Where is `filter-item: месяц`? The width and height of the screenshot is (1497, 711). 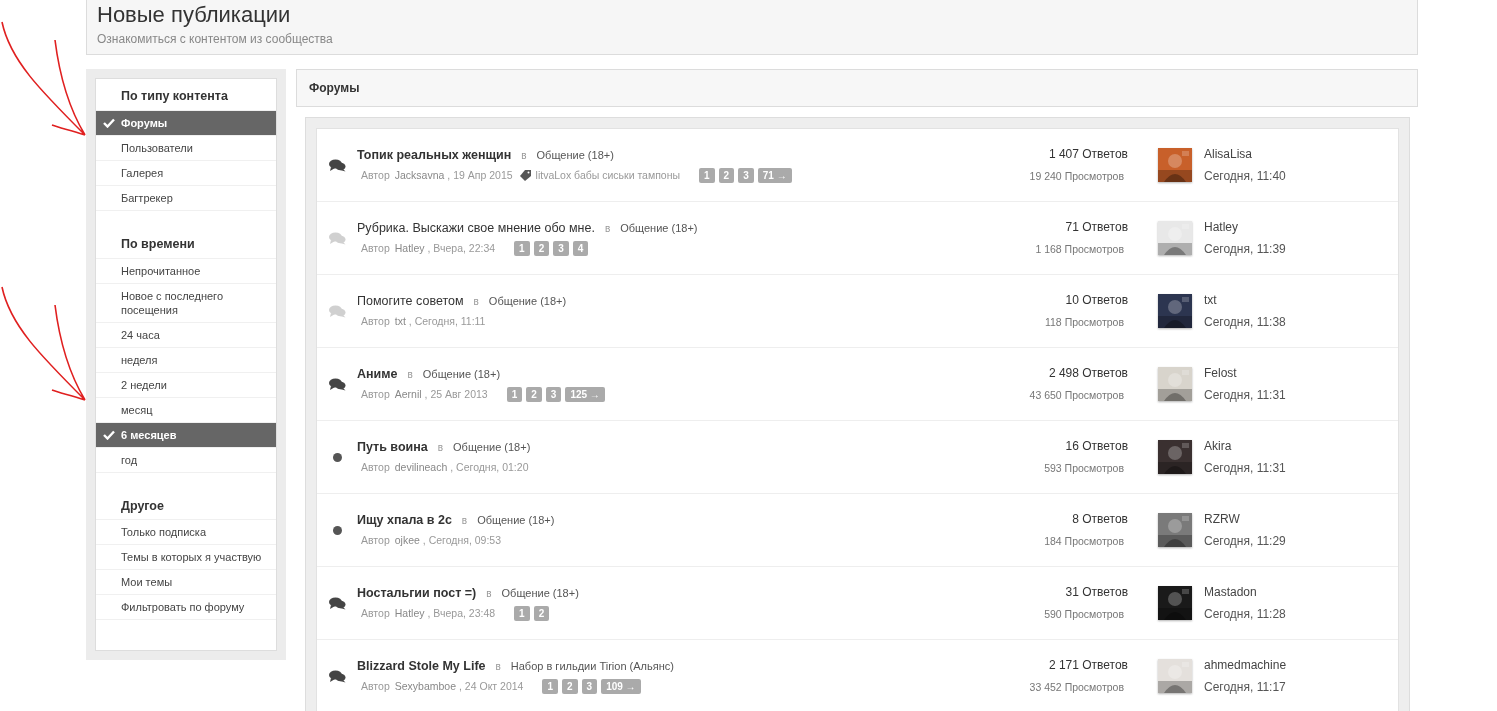
filter-item: месяц is located at coordinates (186, 410).